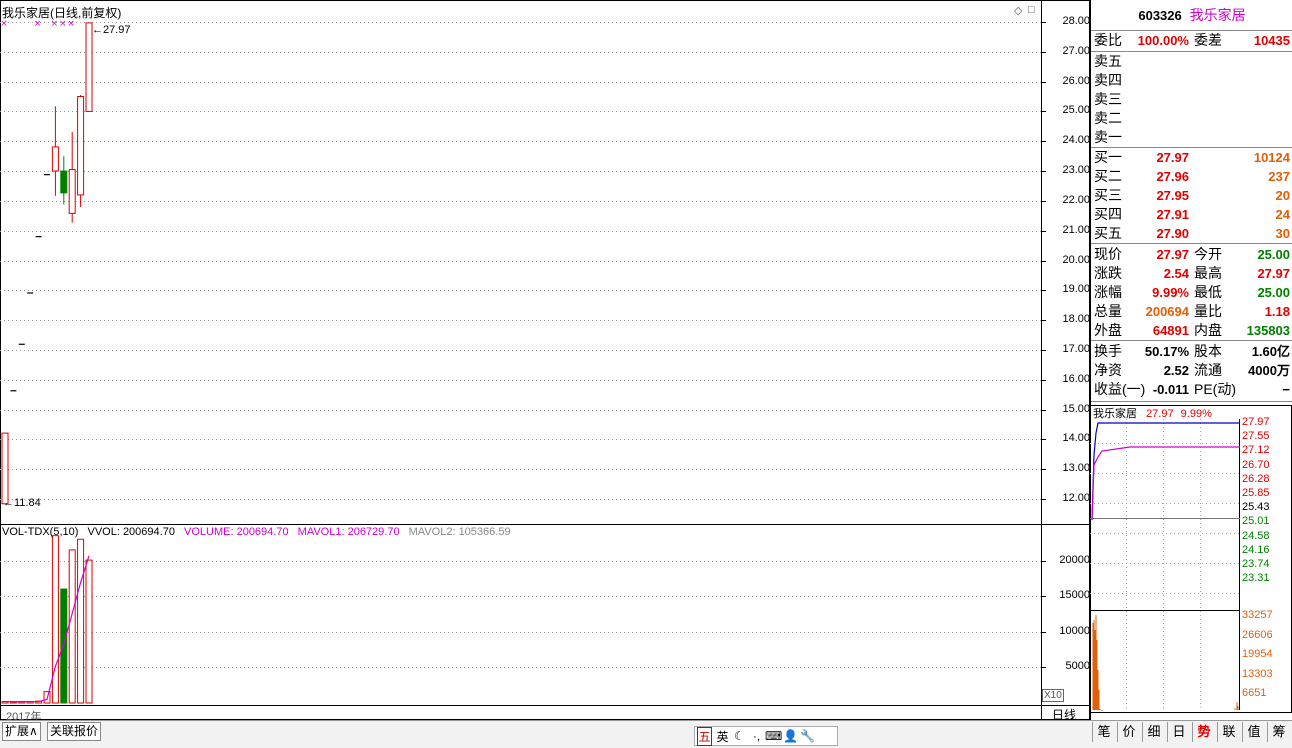  Describe the element at coordinates (1256, 478) in the screenshot. I see `intraday-price-tick: 26.28` at that location.